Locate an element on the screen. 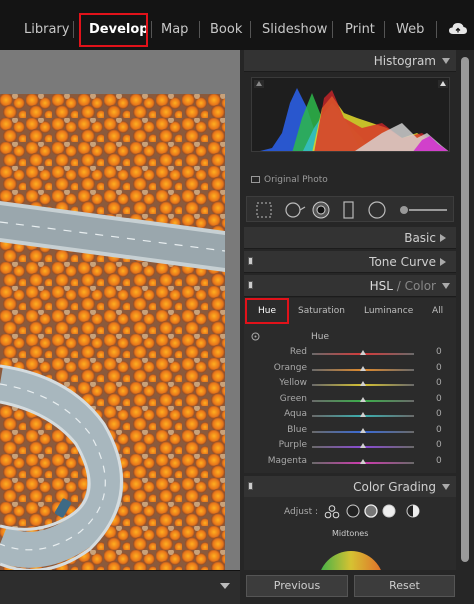  tab-all: All is located at coordinates (437, 311).